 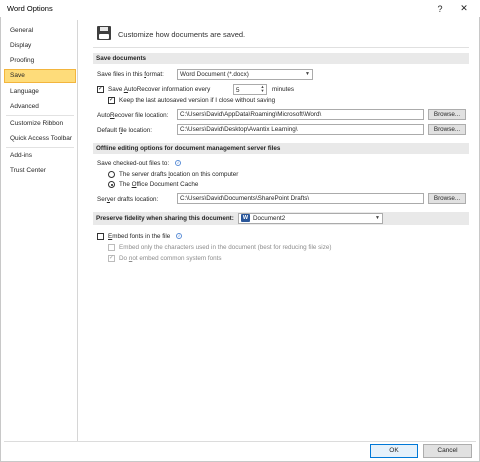 I want to click on autorecover-minutes-value: 5, so click(x=238, y=90).